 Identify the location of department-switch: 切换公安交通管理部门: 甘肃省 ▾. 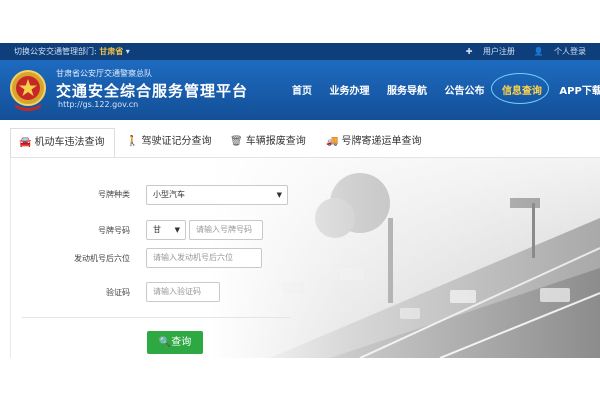
(72, 51).